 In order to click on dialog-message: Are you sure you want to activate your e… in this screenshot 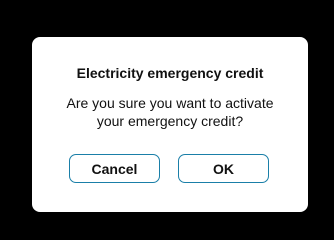, I will do `click(170, 112)`.